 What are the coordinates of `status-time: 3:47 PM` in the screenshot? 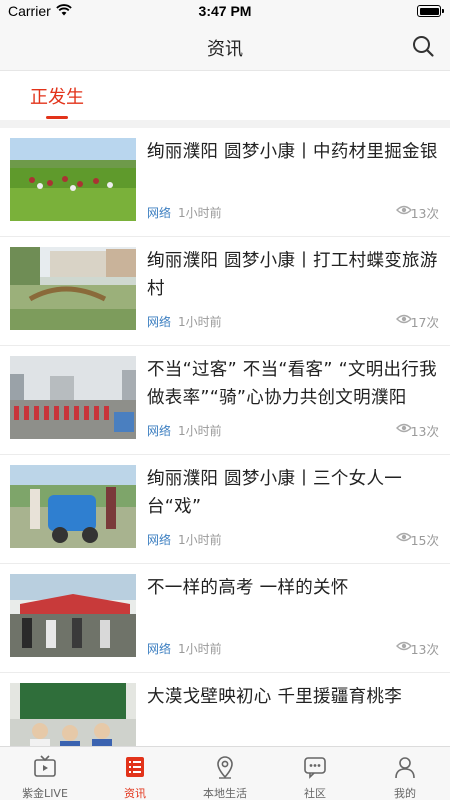 It's located at (225, 11).